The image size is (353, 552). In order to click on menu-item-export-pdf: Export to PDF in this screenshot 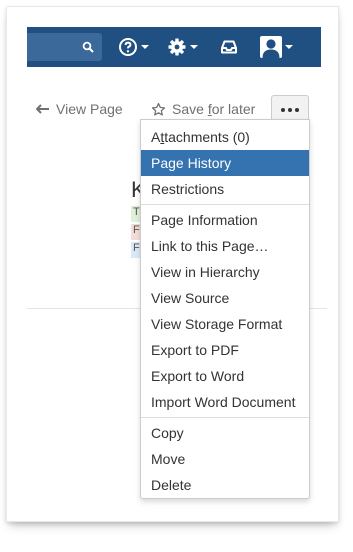, I will do `click(225, 350)`.